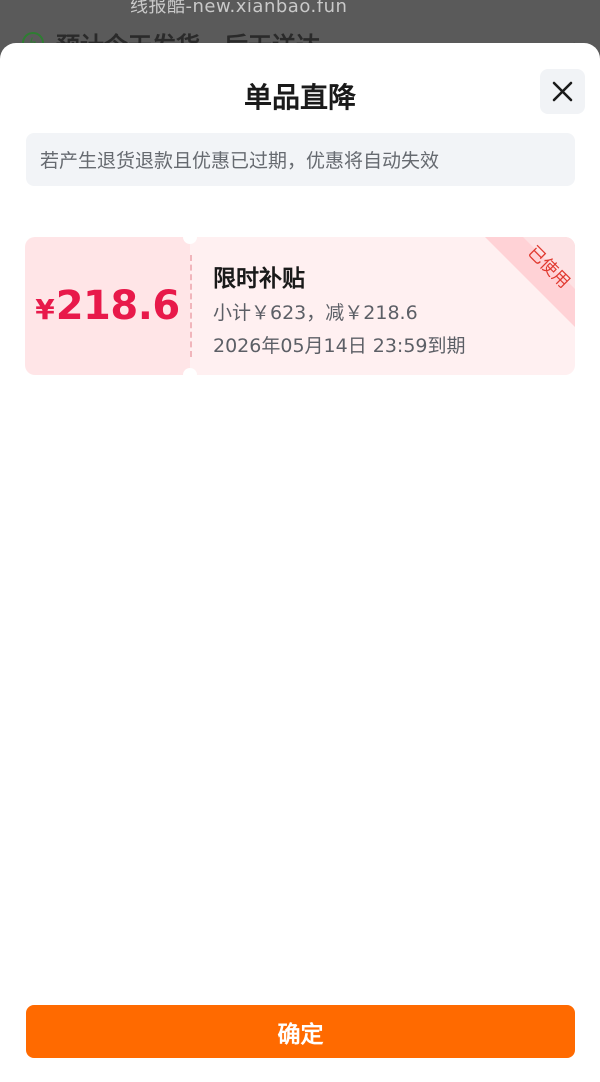 This screenshot has height=1082, width=600. I want to click on coupon-amount: ¥ 218.6, so click(107, 306).